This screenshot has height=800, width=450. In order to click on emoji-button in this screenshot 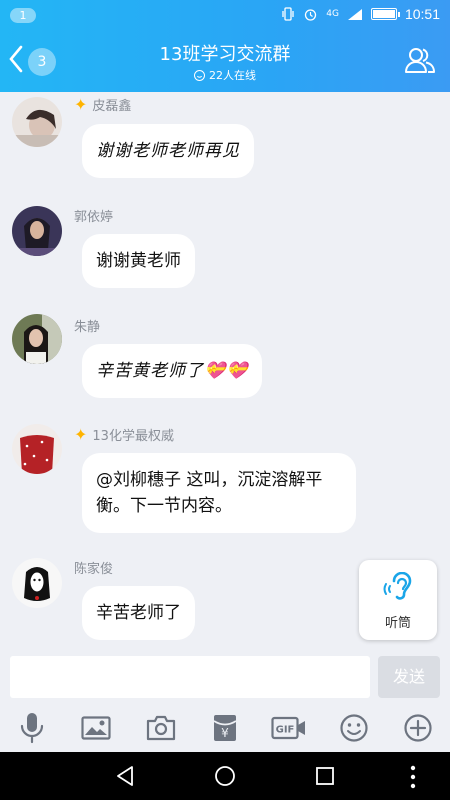, I will do `click(354, 728)`.